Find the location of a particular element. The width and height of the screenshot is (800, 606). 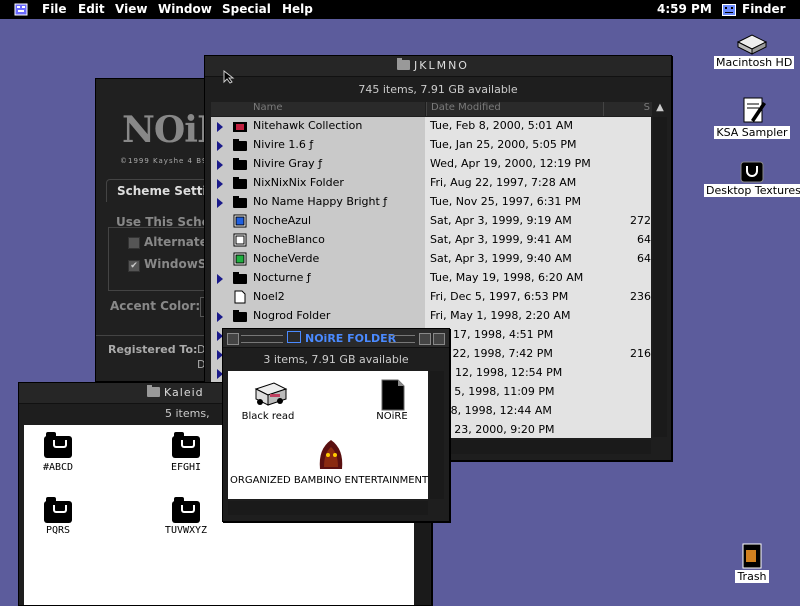

file-row: NocheBlanco Sat, Apr 3, 1999, 9:41 AM 64 is located at coordinates (431, 240).